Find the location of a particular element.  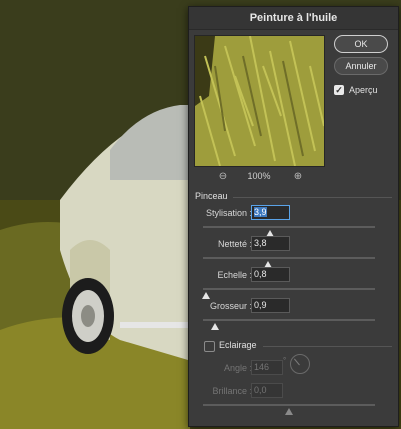

zoom-level: 100% is located at coordinates (259, 176).